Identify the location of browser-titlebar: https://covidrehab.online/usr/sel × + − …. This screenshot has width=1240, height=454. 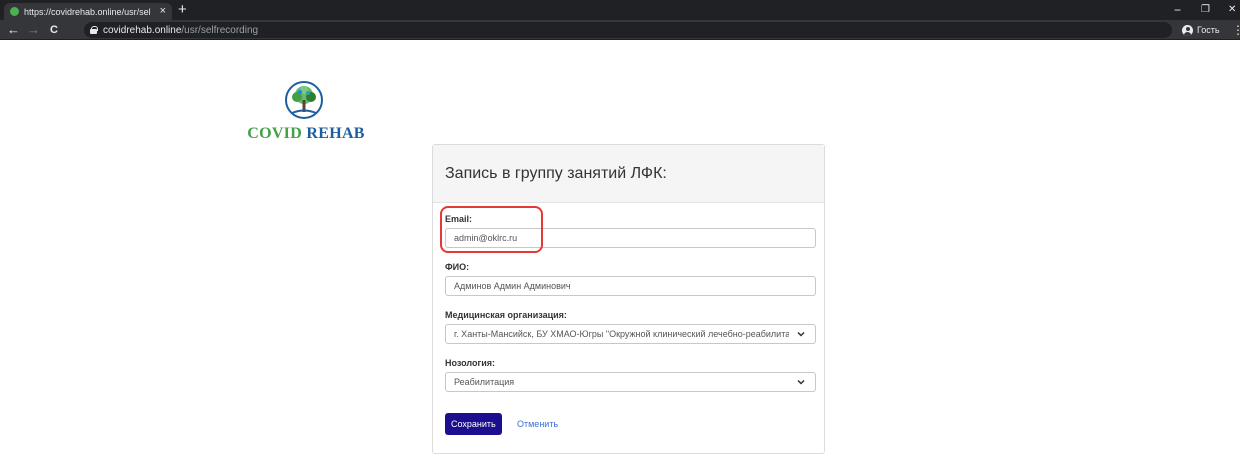
(620, 10).